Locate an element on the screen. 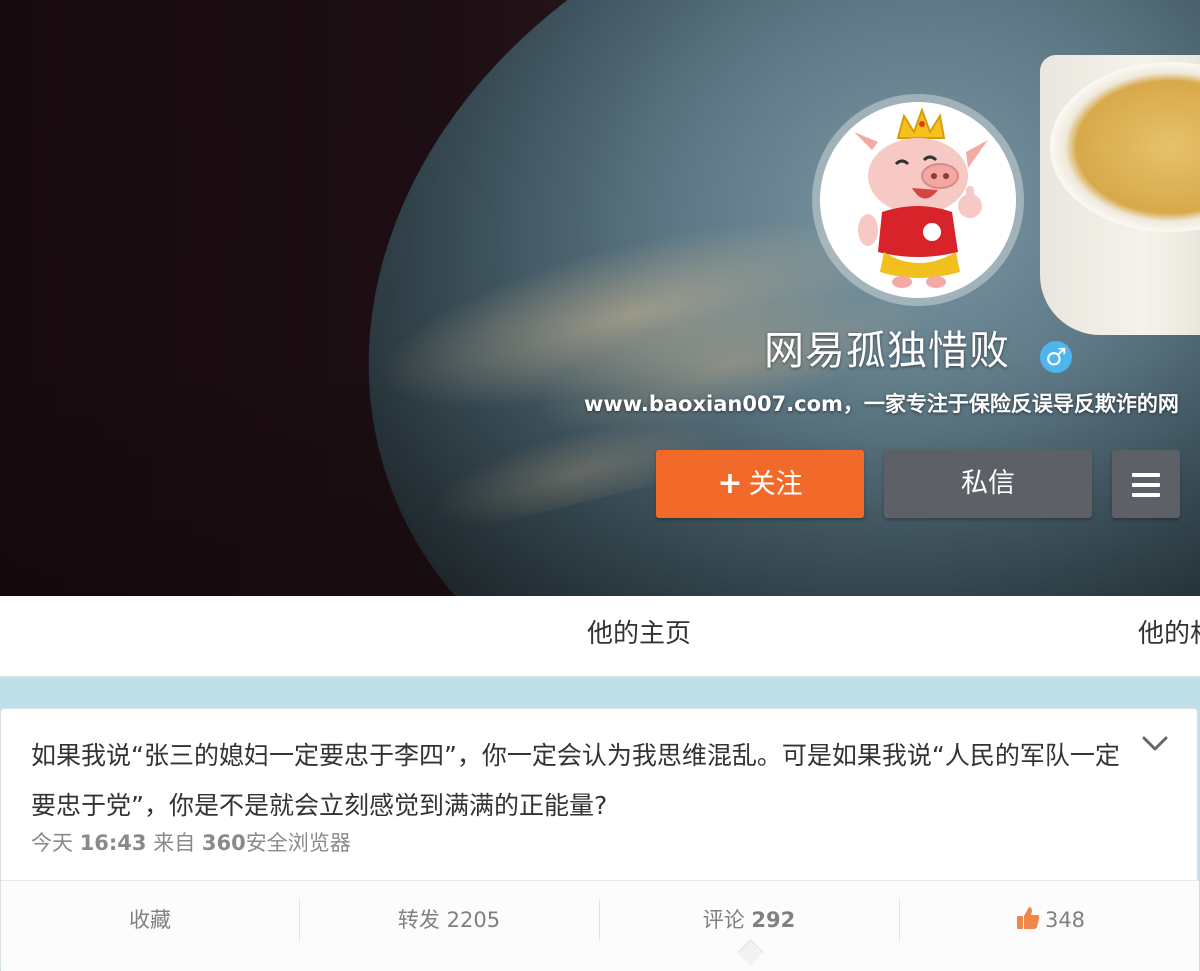 This screenshot has height=971, width=1200. like-count: 348 is located at coordinates (1065, 920).